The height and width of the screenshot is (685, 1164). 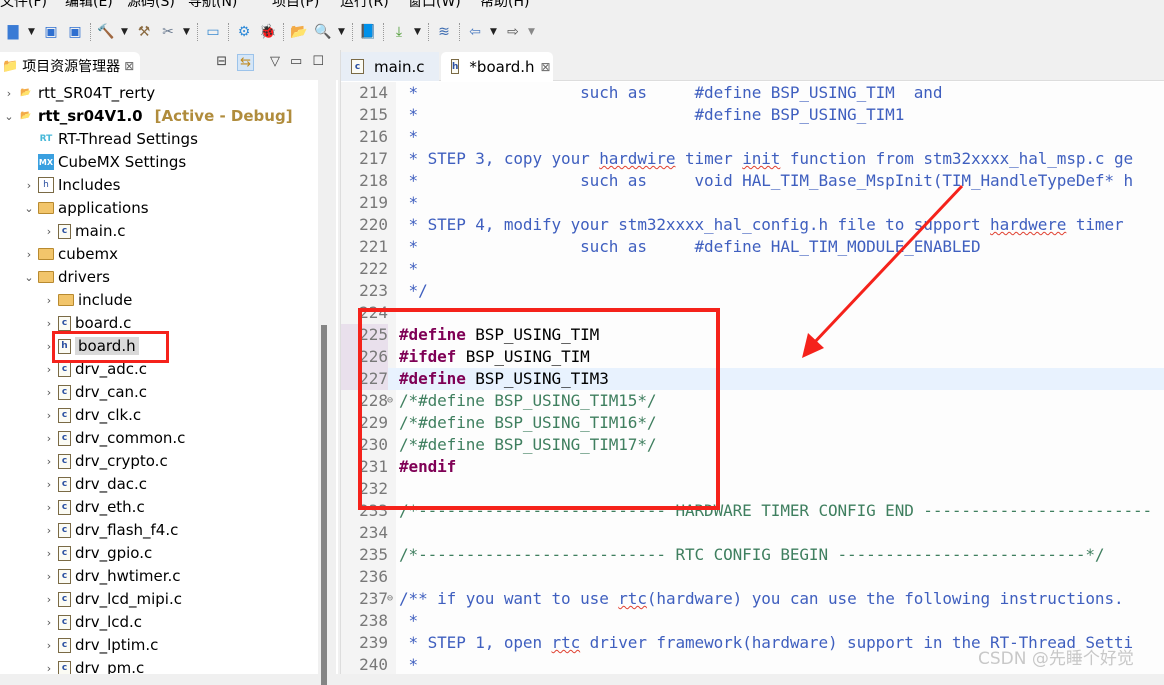 I want to click on watermark: CSDN @先睡个好觉, so click(x=1056, y=659).